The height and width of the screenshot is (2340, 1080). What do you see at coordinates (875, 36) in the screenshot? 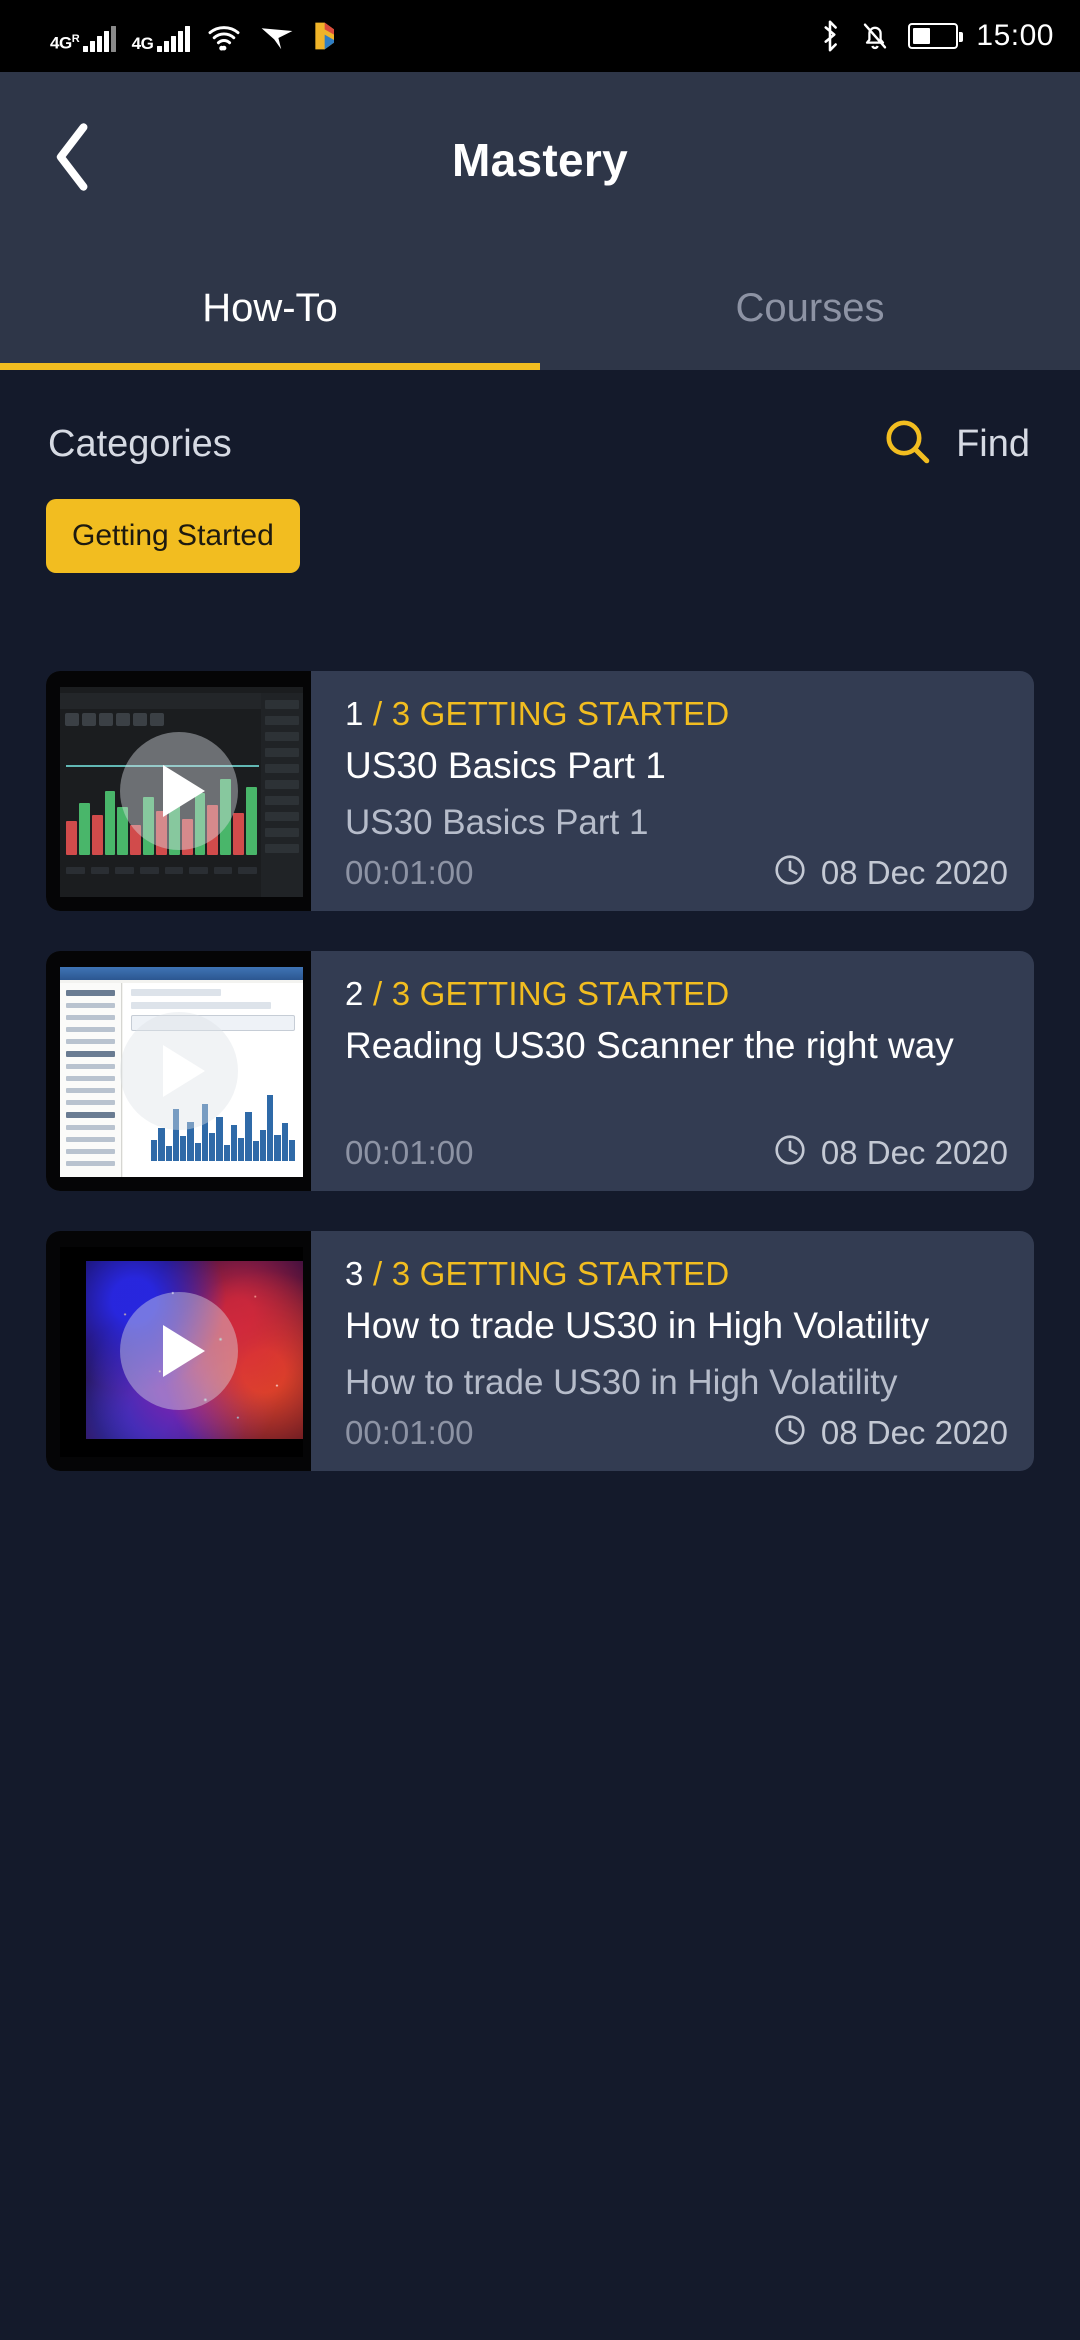
I see `notifications-muted-icon` at bounding box center [875, 36].